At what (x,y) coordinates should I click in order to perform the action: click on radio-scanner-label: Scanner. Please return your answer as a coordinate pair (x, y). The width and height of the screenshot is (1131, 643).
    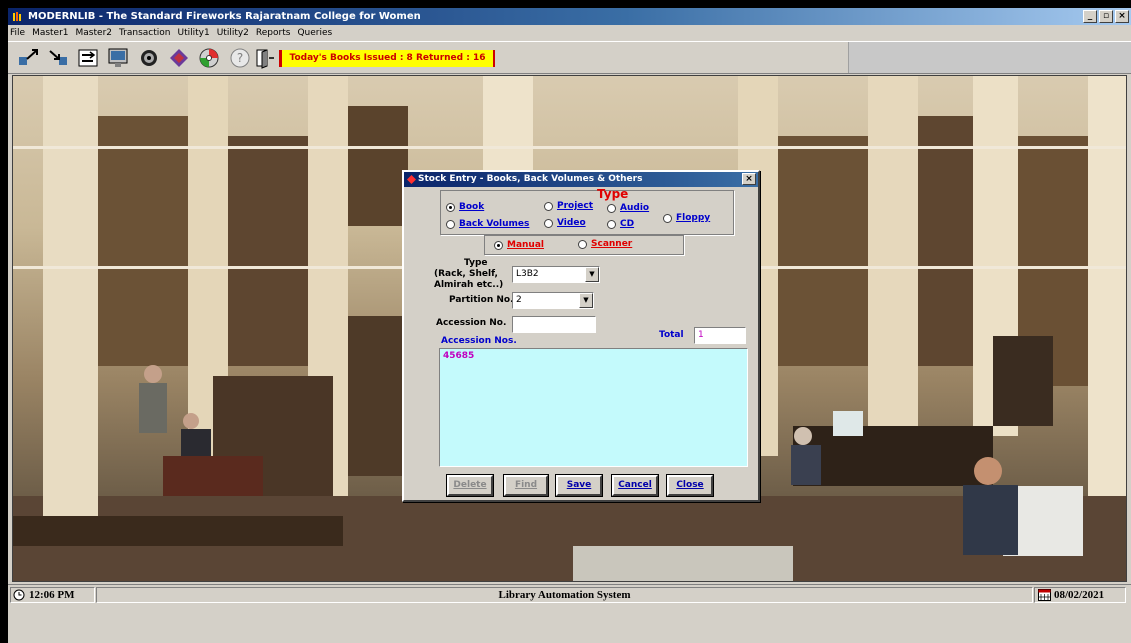
    Looking at the image, I should click on (612, 244).